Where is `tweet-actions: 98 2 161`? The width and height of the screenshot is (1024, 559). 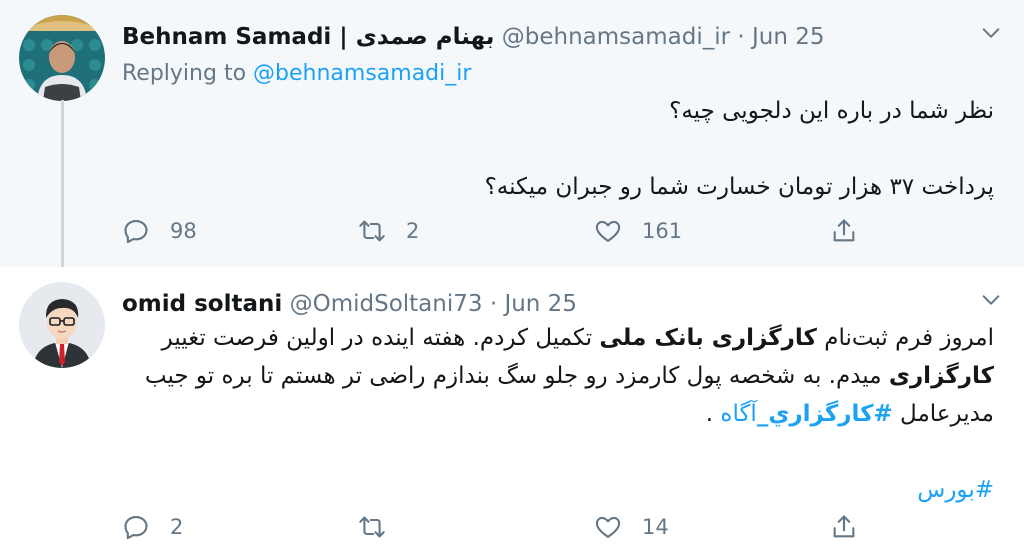 tweet-actions: 98 2 161 is located at coordinates (492, 231).